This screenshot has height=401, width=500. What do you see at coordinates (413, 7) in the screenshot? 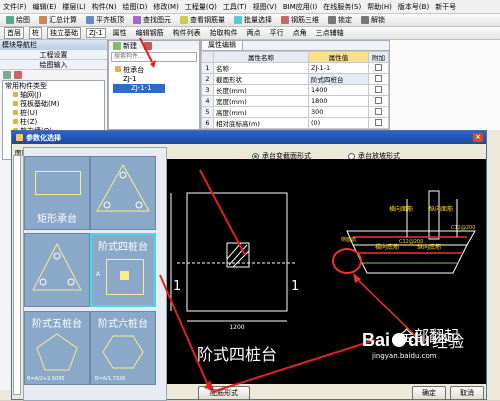
I see `menu-item-12: 版本号(B)` at bounding box center [413, 7].